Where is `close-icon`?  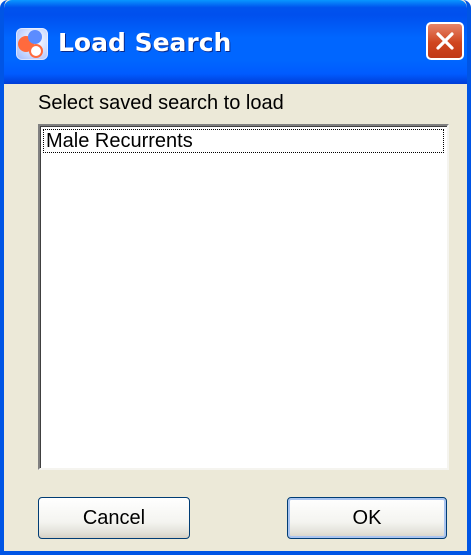 close-icon is located at coordinates (445, 41).